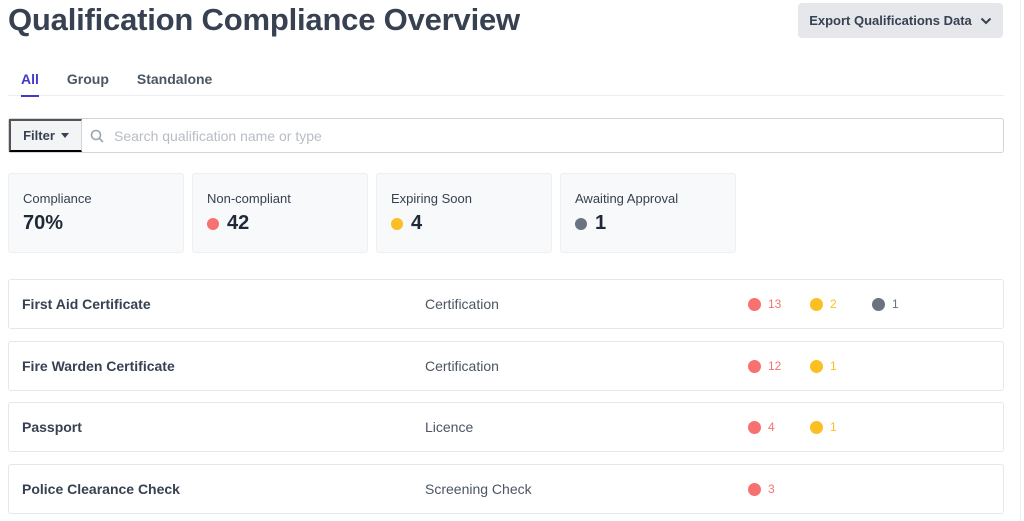  What do you see at coordinates (558, 135) in the screenshot?
I see `search-input` at bounding box center [558, 135].